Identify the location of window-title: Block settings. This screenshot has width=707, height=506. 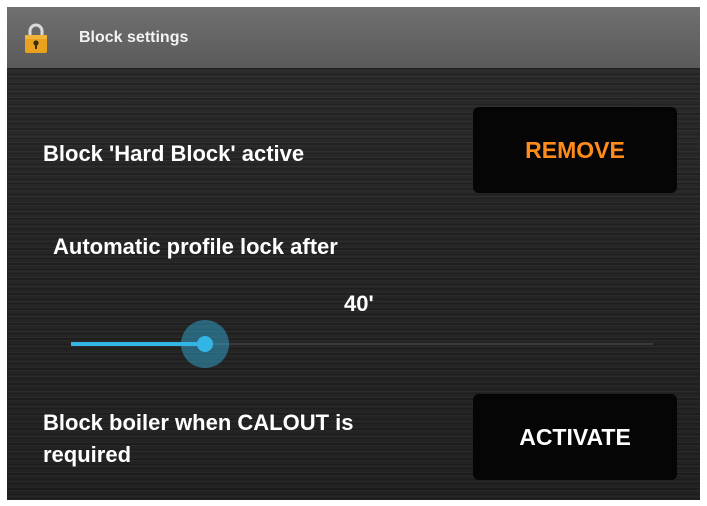
(134, 37).